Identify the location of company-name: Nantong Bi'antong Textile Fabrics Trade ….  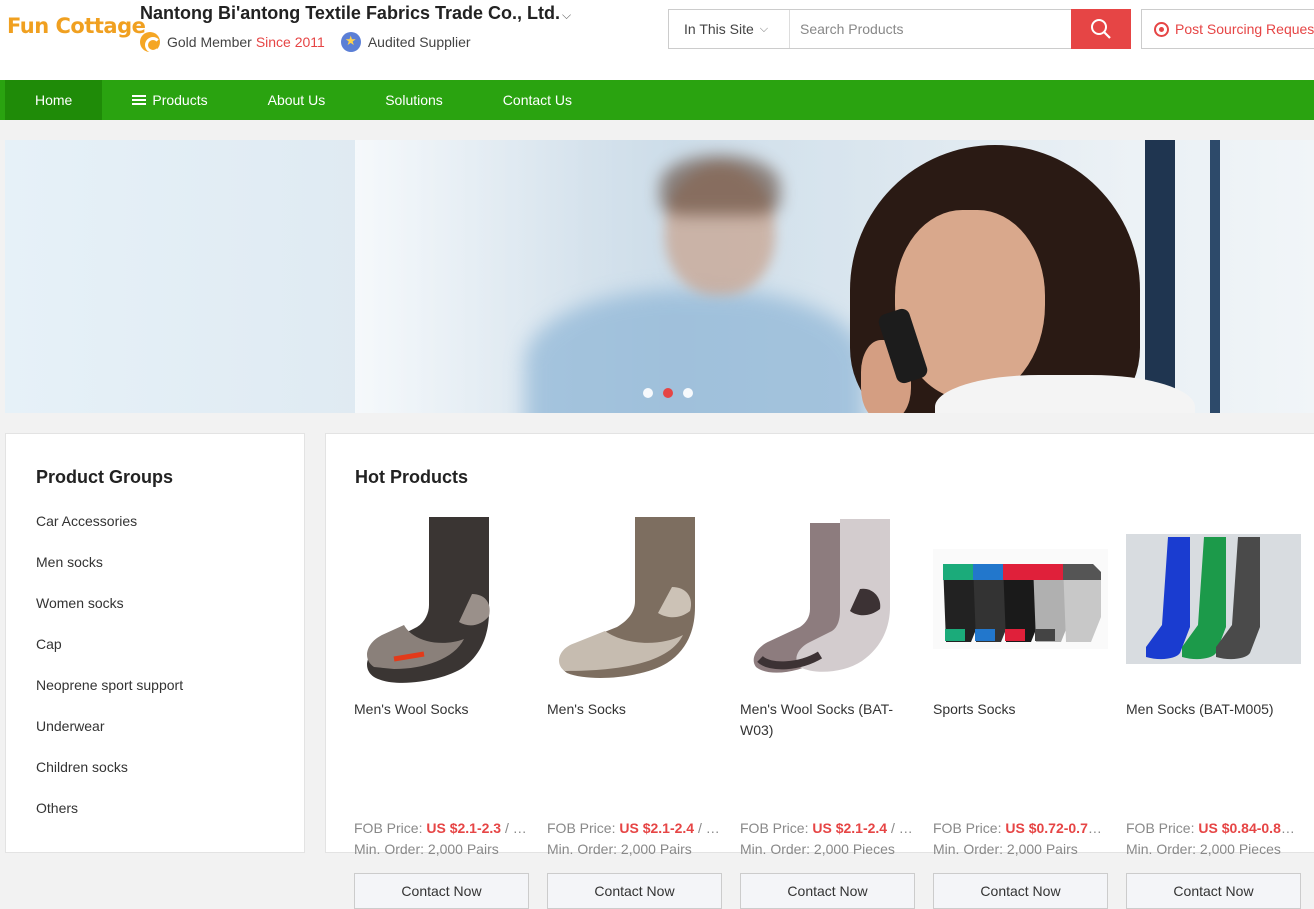
(355, 13).